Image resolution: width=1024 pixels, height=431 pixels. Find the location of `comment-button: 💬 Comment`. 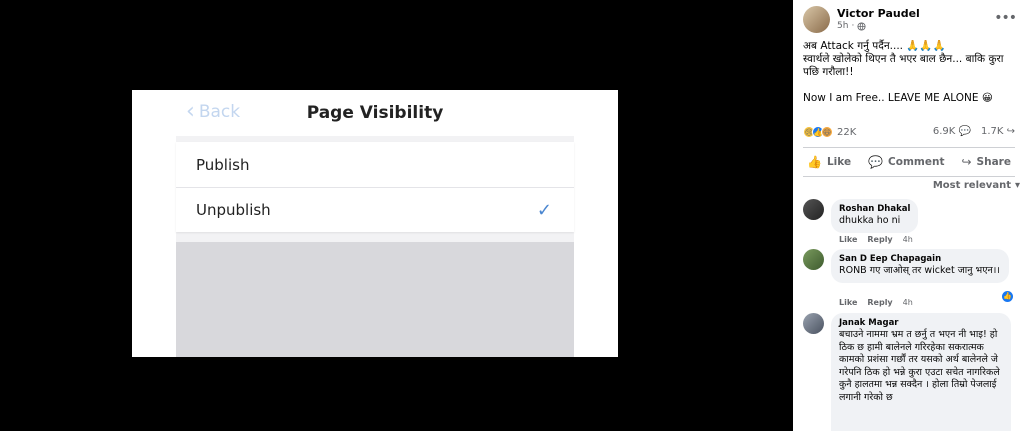

comment-button: 💬 Comment is located at coordinates (906, 162).